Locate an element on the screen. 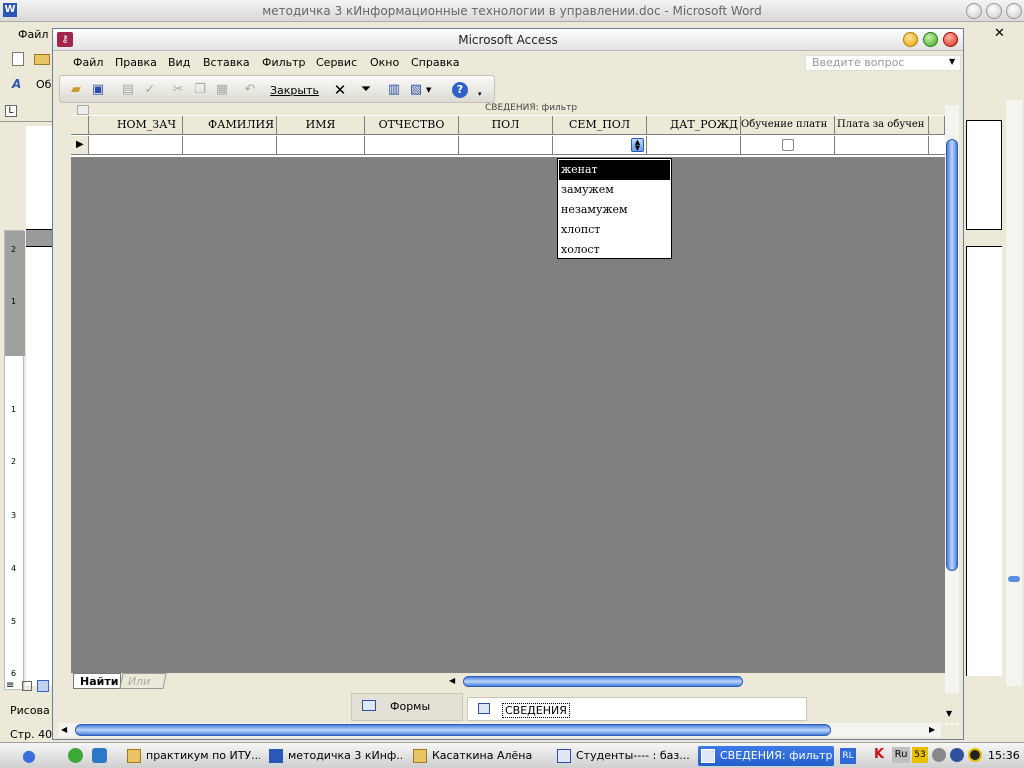 This screenshot has height=768, width=1024. open-folder-icon is located at coordinates (42, 59).